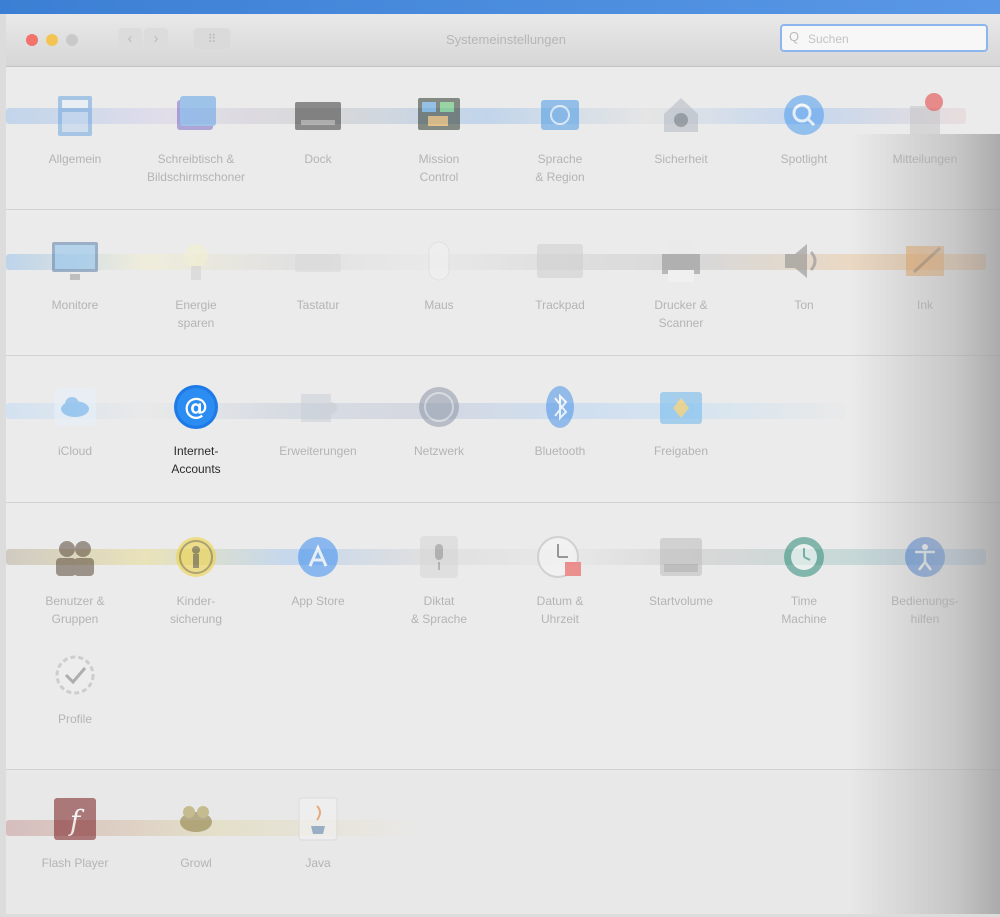 This screenshot has height=917, width=1000. I want to click on window-title: Systemeinstellungen, so click(506, 39).